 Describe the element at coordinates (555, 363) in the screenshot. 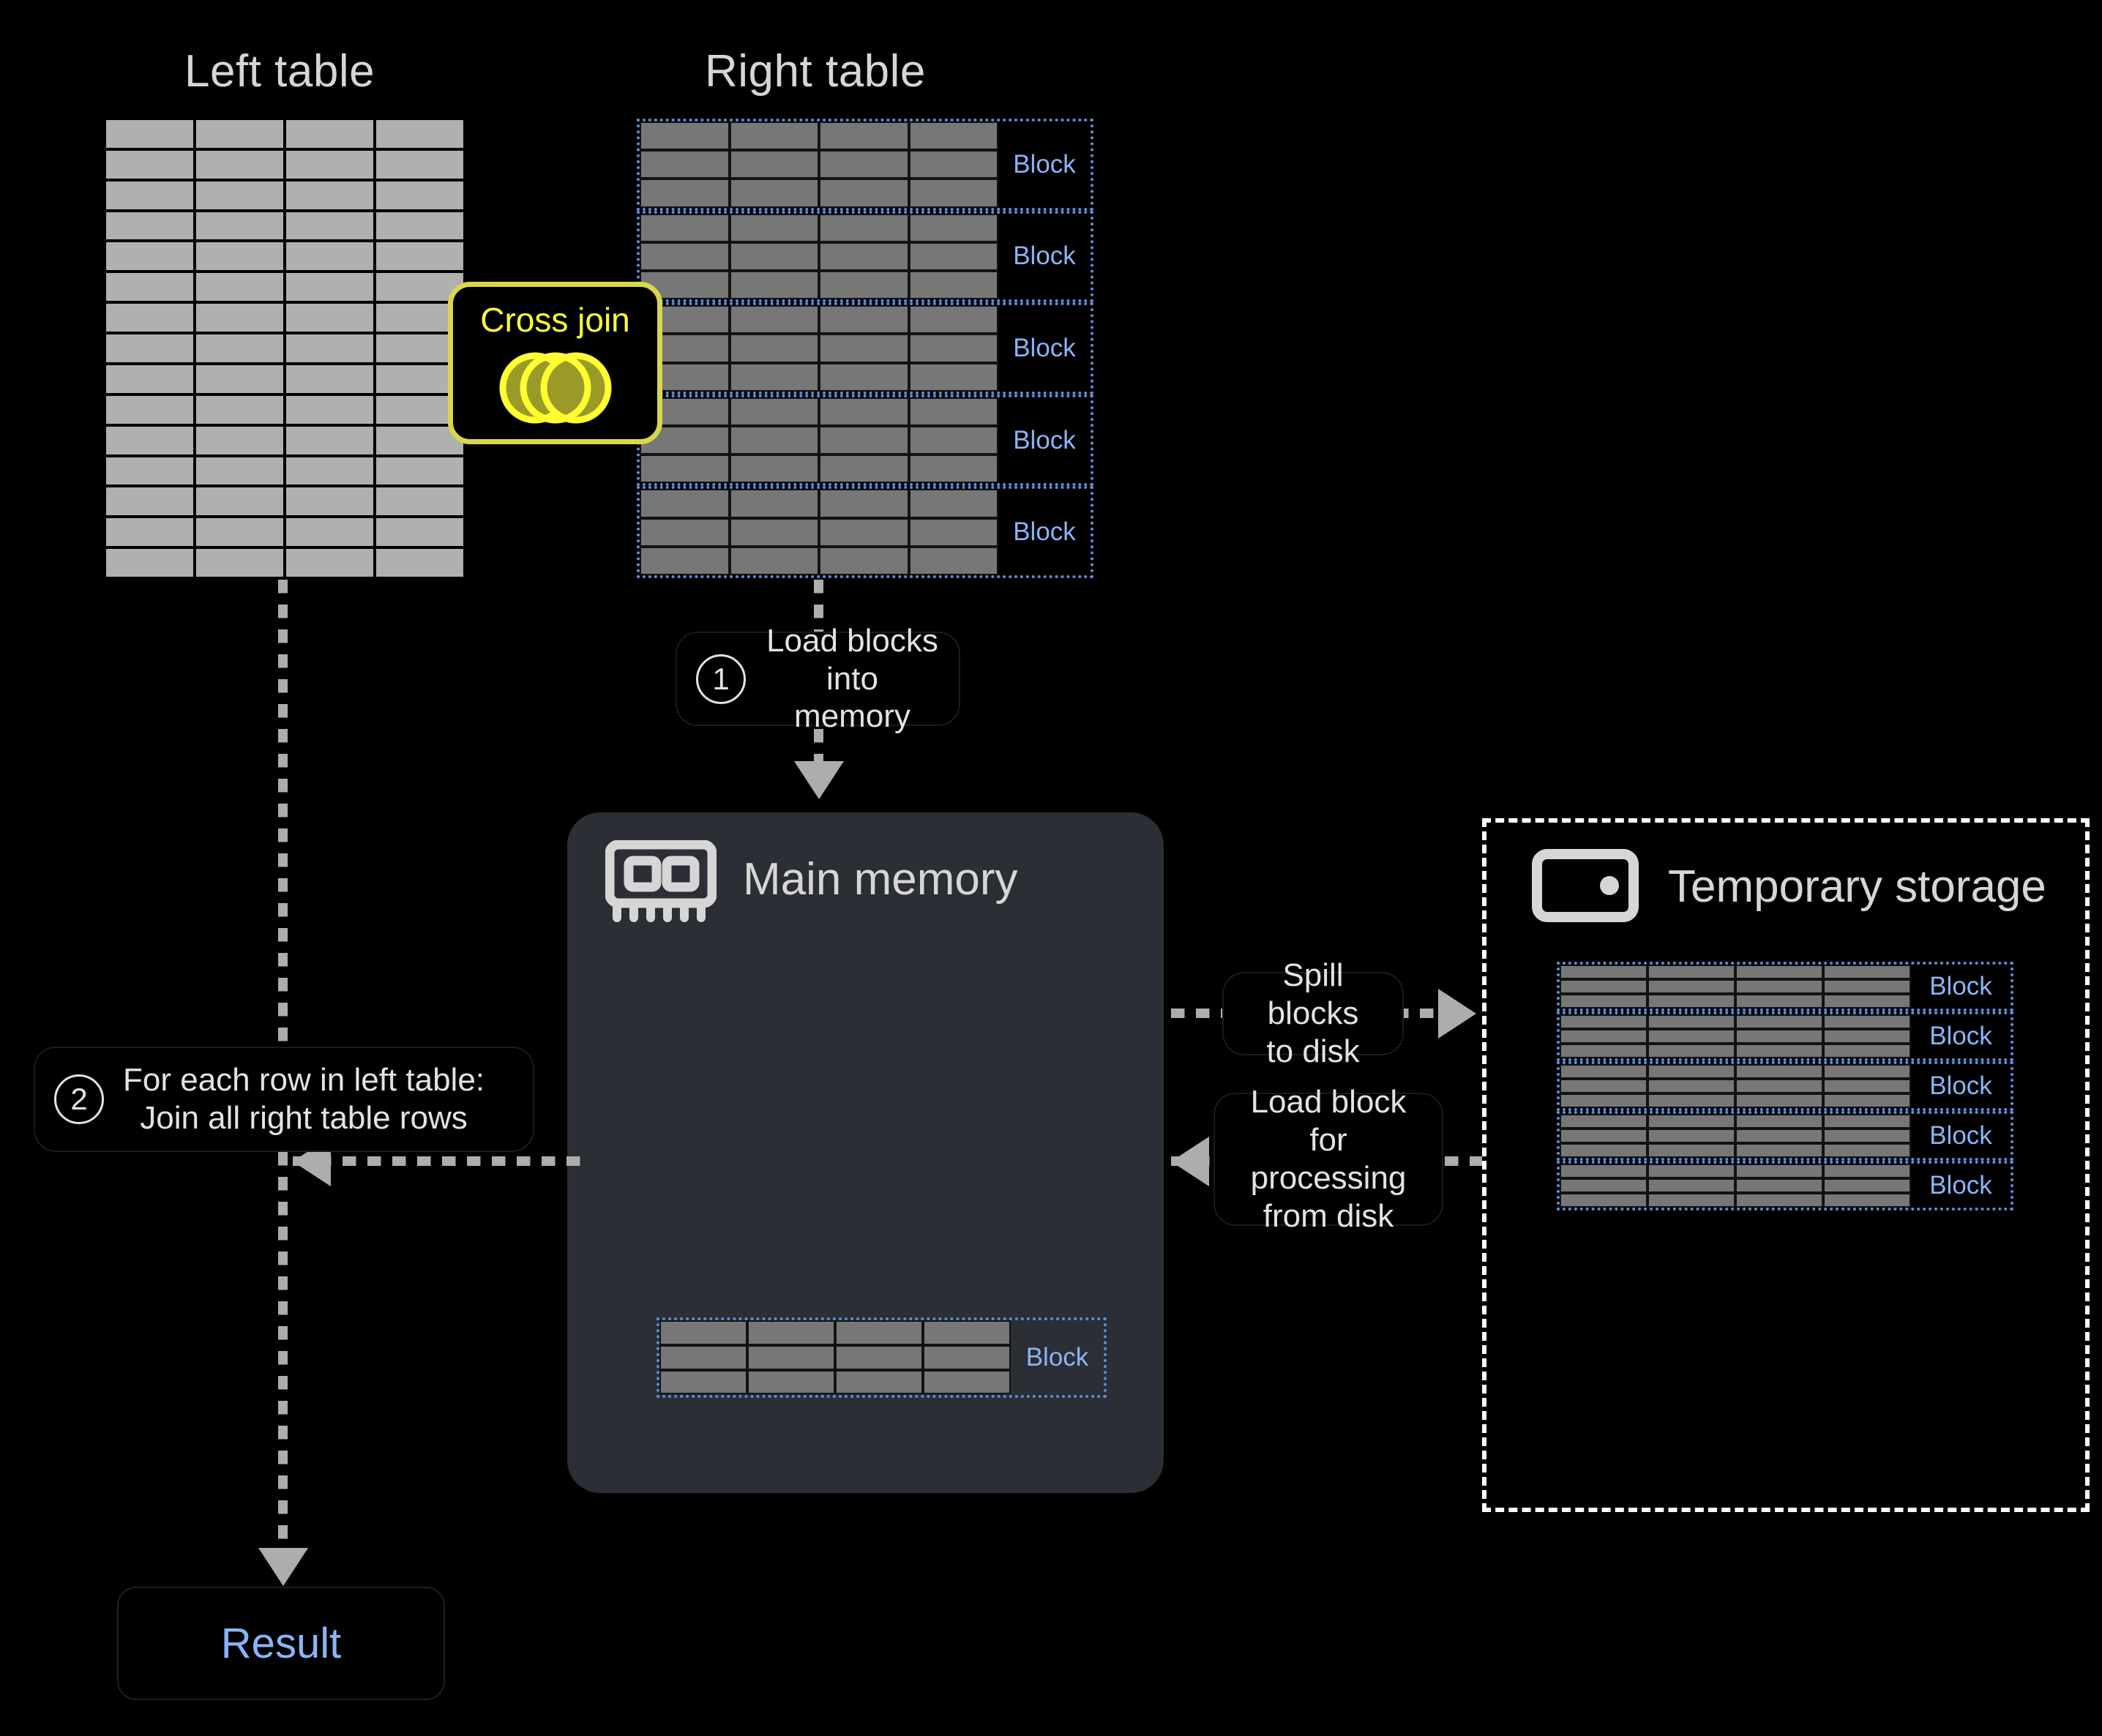

I see `cross-join-badge: Cross join` at that location.